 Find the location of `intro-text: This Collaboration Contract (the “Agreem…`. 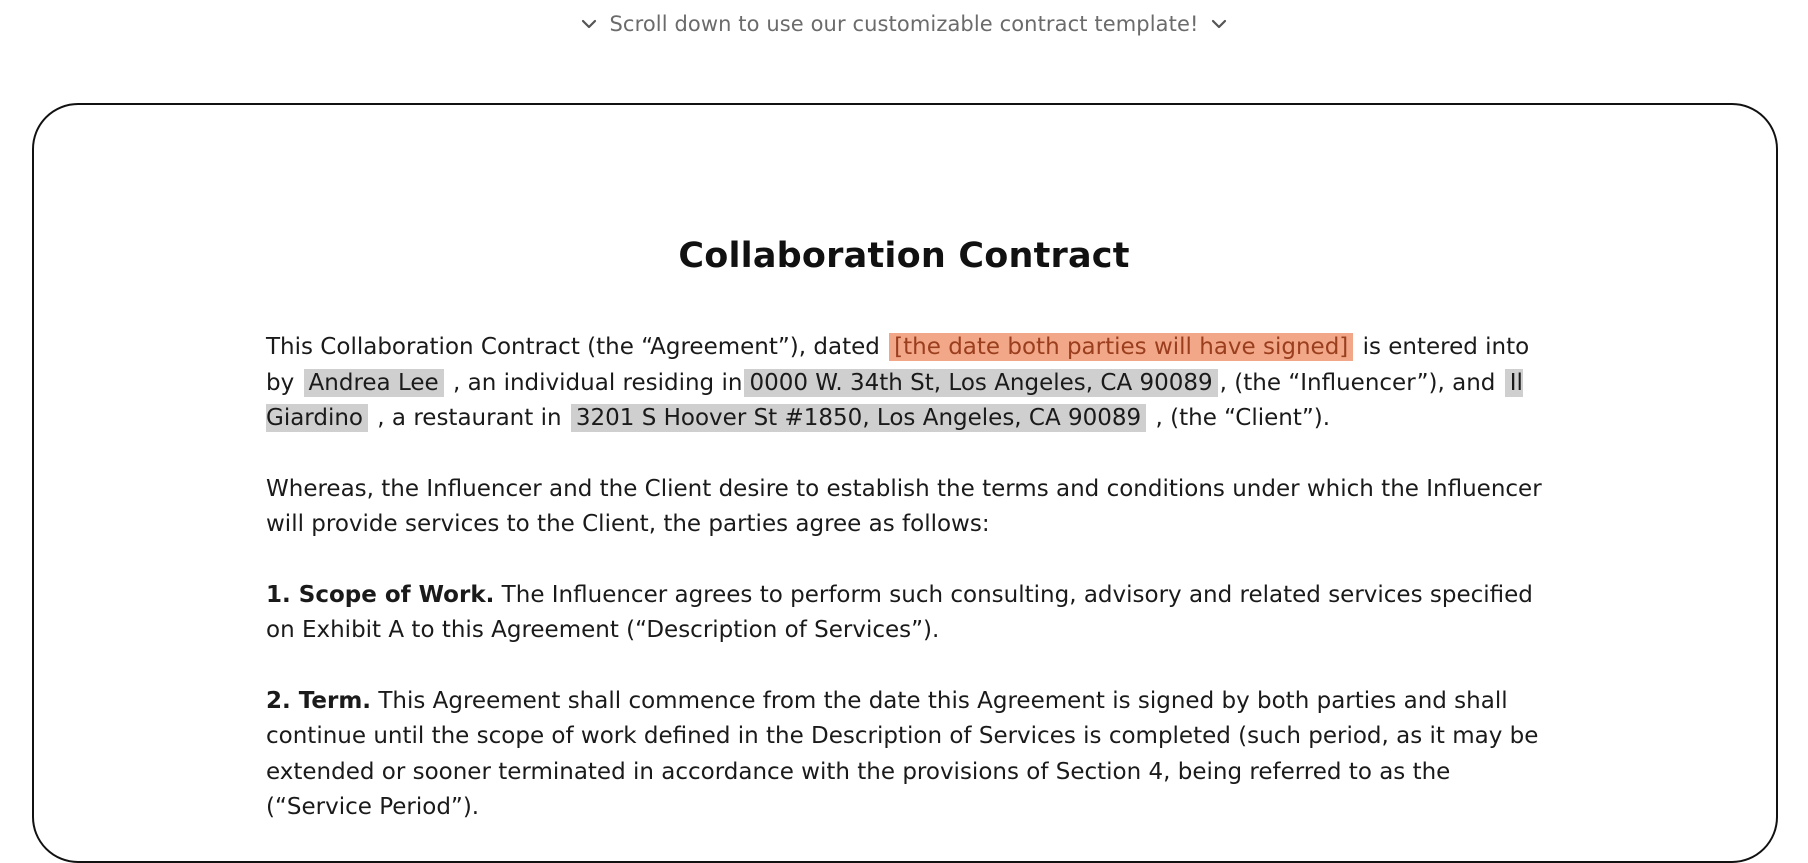

intro-text: This Collaboration Contract (the “Agreem… is located at coordinates (577, 347).